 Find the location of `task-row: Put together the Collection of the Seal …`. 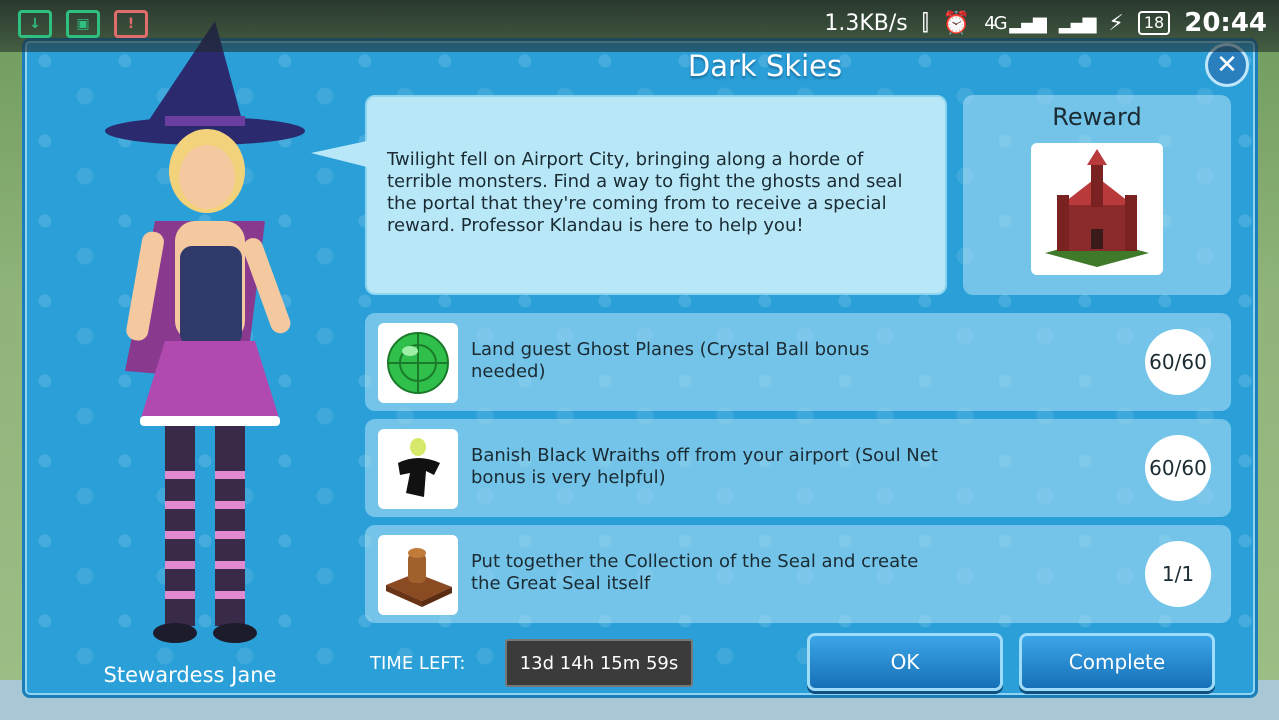

task-row: Put together the Collection of the Seal … is located at coordinates (798, 574).